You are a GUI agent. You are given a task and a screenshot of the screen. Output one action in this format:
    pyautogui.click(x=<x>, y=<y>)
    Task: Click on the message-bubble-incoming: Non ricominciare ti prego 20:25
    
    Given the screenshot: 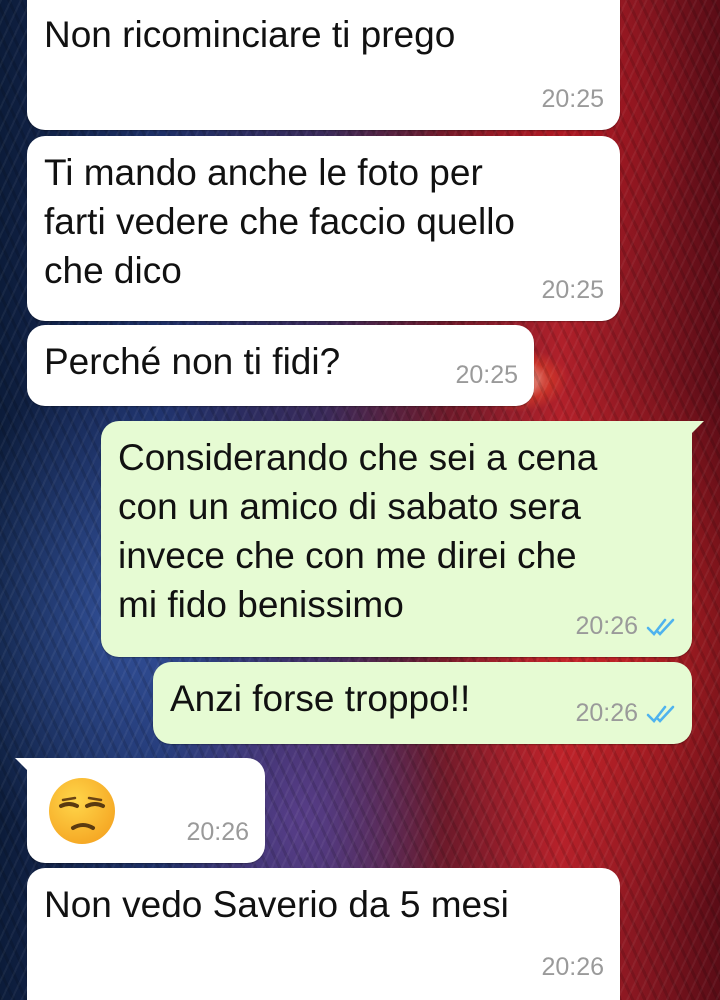 What is the action you would take?
    pyautogui.click(x=323, y=65)
    